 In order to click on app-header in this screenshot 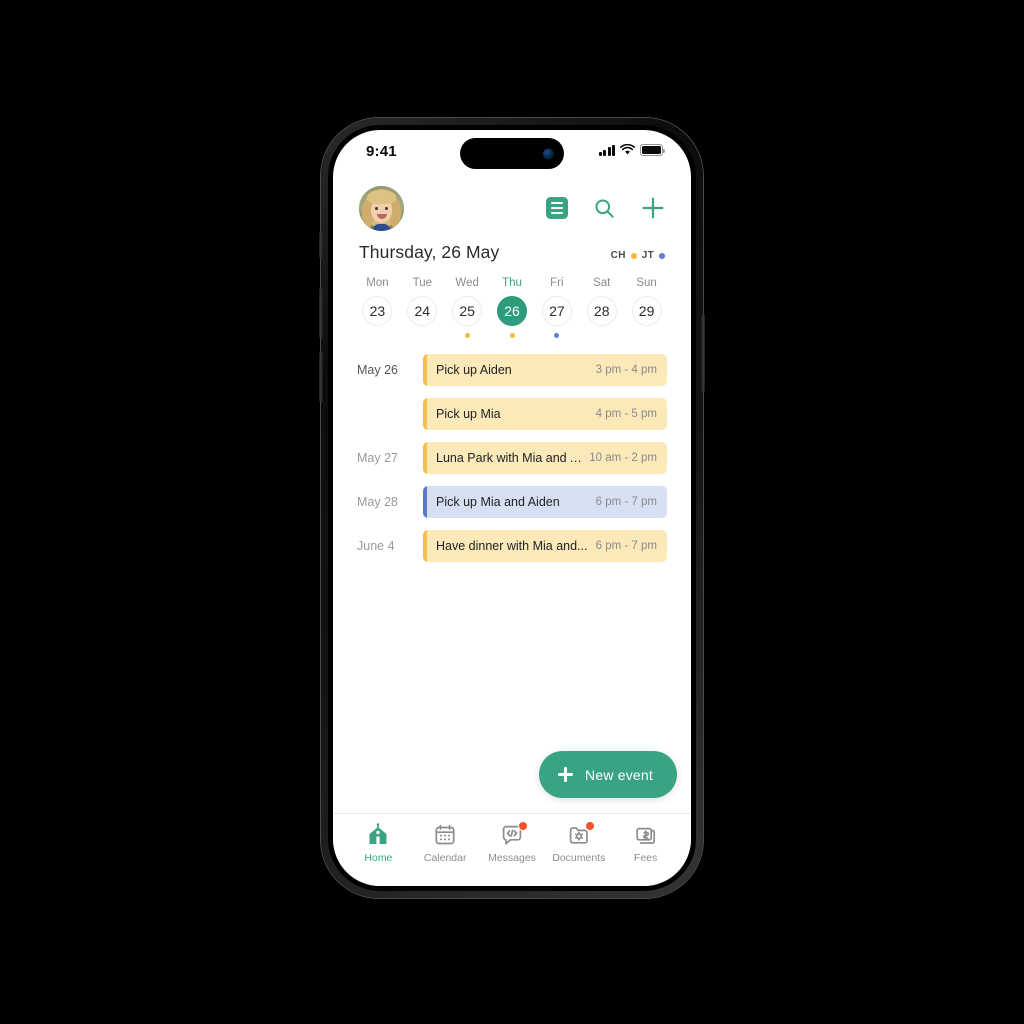, I will do `click(512, 205)`.